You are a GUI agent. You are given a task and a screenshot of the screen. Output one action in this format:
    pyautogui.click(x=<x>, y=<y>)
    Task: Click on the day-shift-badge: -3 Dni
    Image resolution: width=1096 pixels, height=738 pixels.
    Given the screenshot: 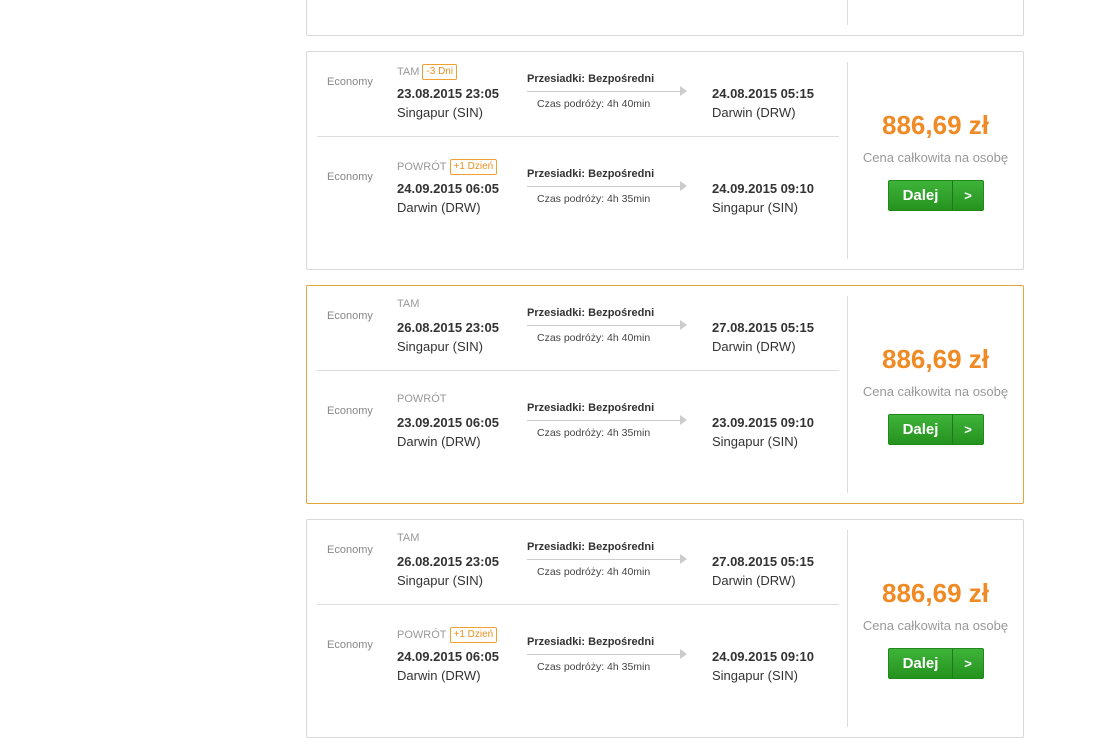 What is the action you would take?
    pyautogui.click(x=440, y=72)
    